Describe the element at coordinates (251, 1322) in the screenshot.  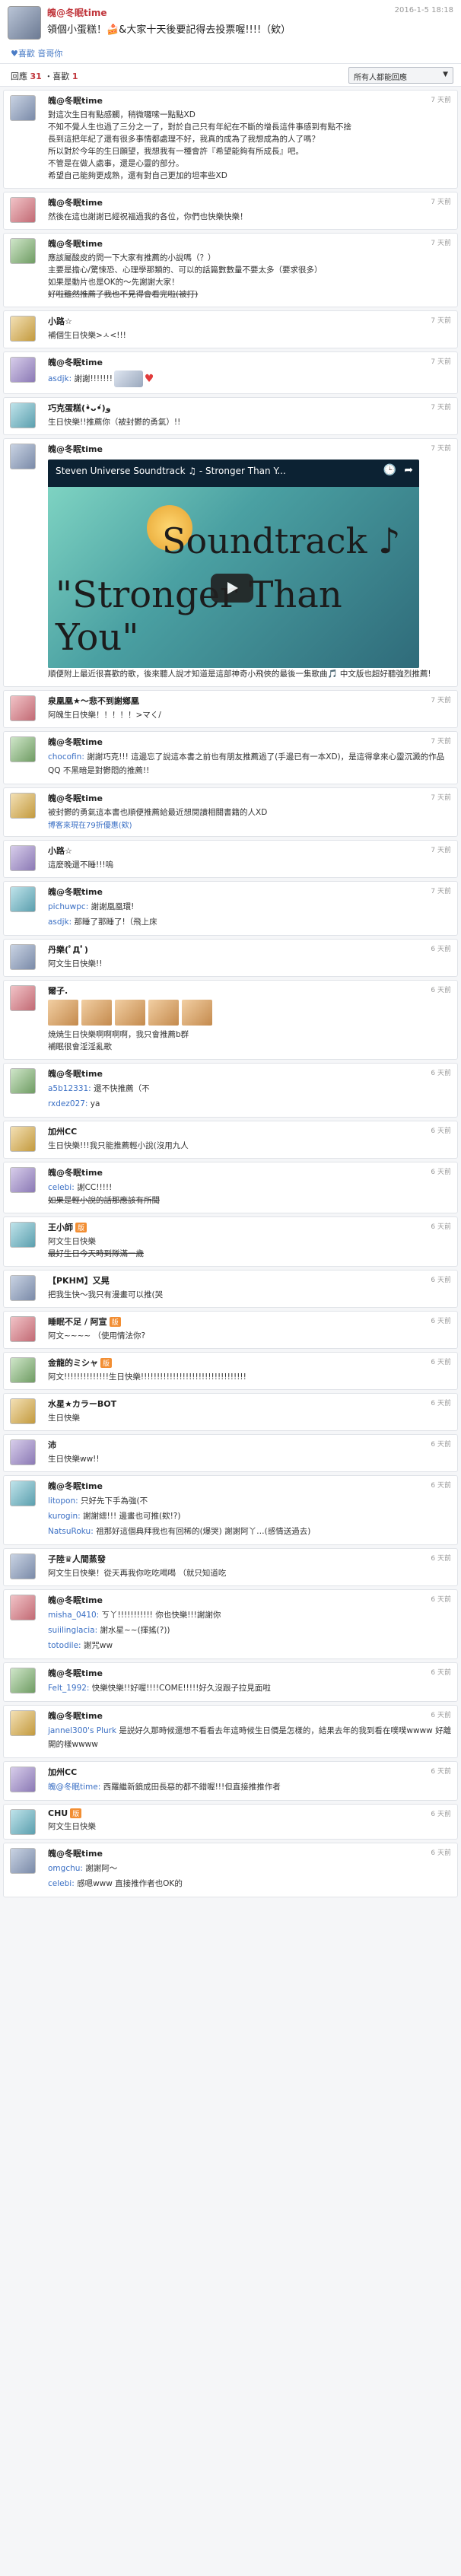
I see `reply-author: 睡眠不足 / 阿宣版` at that location.